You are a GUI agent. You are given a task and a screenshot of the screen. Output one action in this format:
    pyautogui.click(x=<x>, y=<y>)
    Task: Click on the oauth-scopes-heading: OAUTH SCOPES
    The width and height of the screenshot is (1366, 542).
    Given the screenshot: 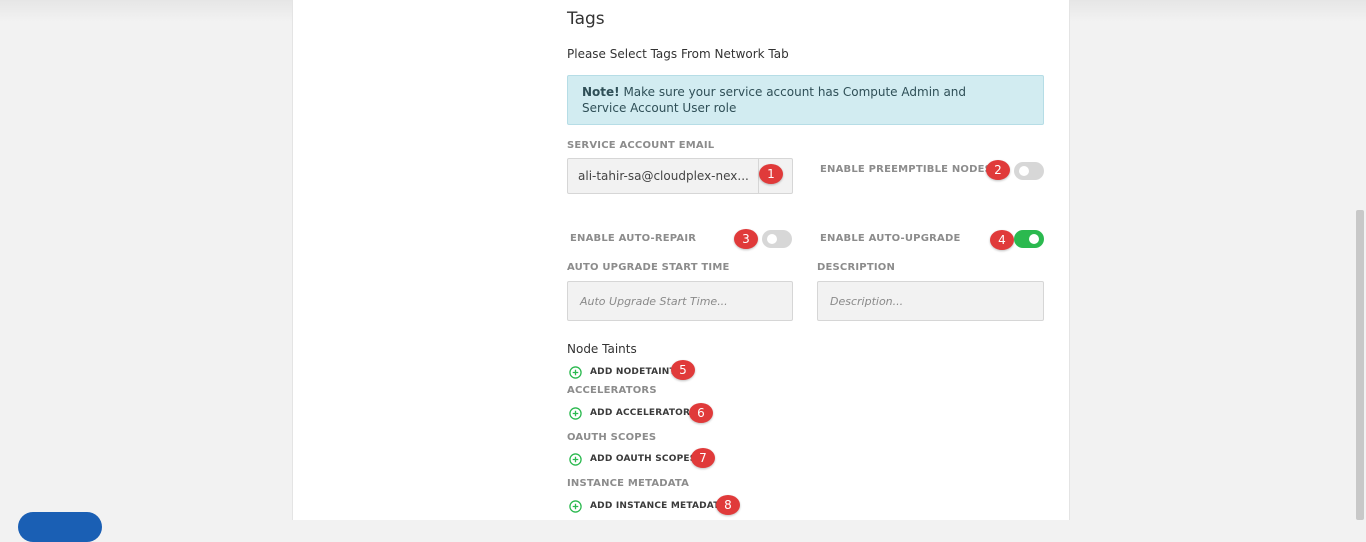 What is the action you would take?
    pyautogui.click(x=612, y=437)
    